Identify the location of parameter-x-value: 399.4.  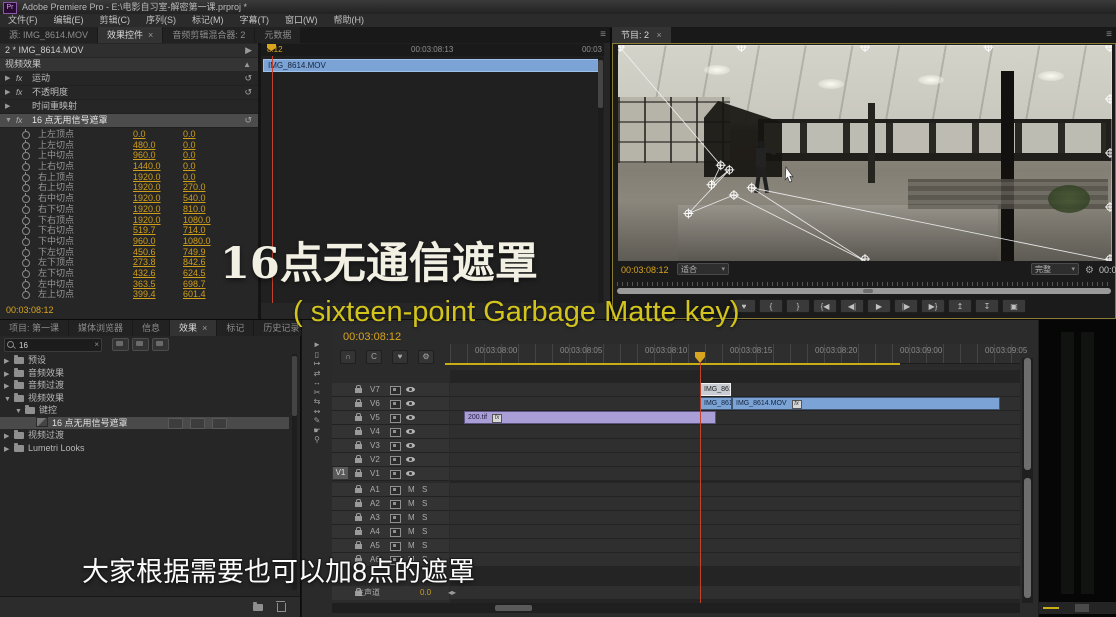
(155, 294).